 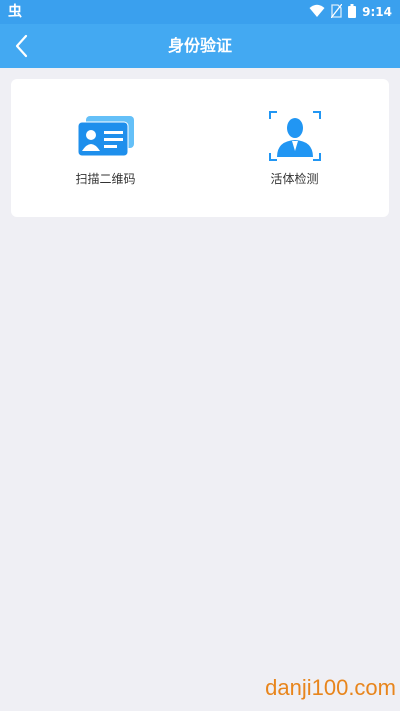 What do you see at coordinates (294, 178) in the screenshot?
I see `liveness-detection-label: 活体检测` at bounding box center [294, 178].